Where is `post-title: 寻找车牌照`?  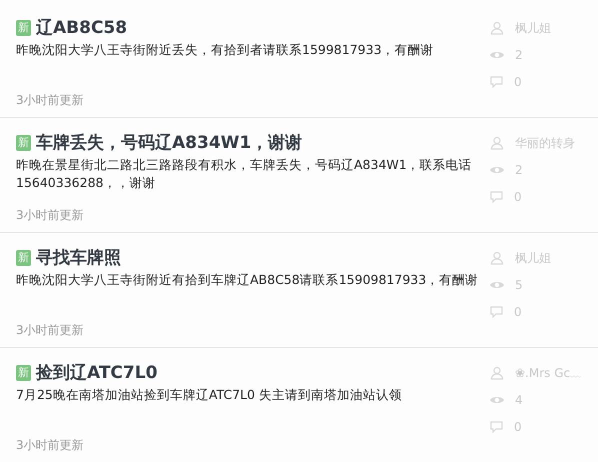
post-title: 寻找车牌照 is located at coordinates (78, 258).